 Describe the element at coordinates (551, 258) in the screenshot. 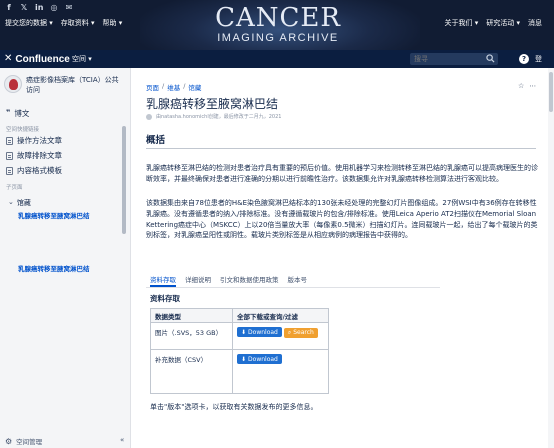

I see `page-scrollbar` at that location.